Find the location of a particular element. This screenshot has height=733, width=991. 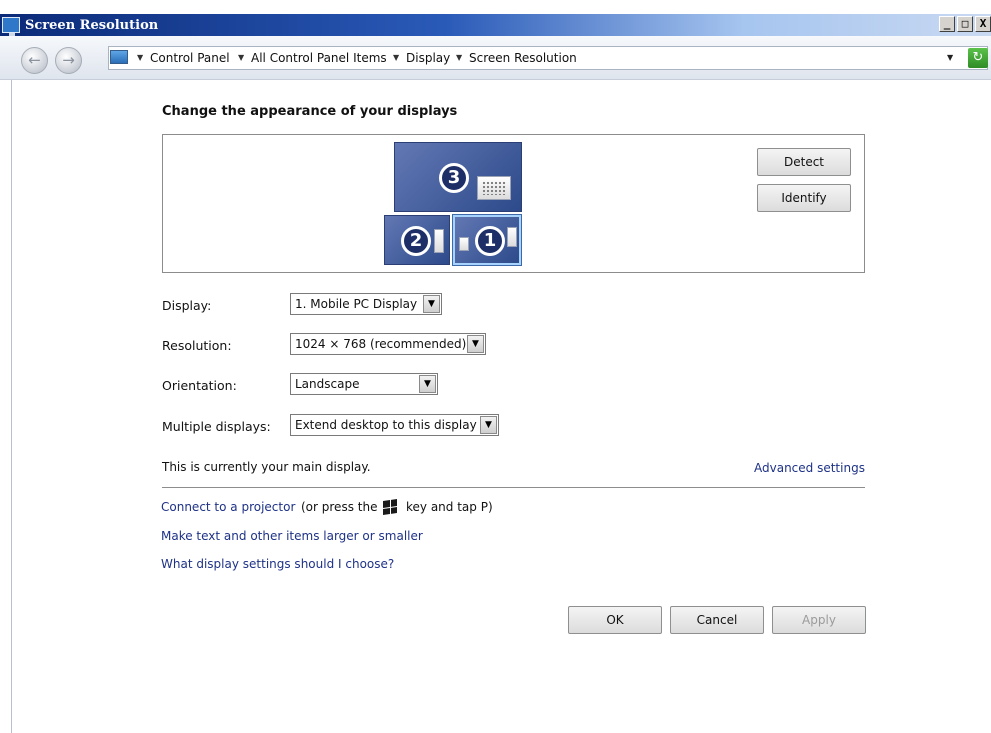

display-label: Display: is located at coordinates (187, 305).